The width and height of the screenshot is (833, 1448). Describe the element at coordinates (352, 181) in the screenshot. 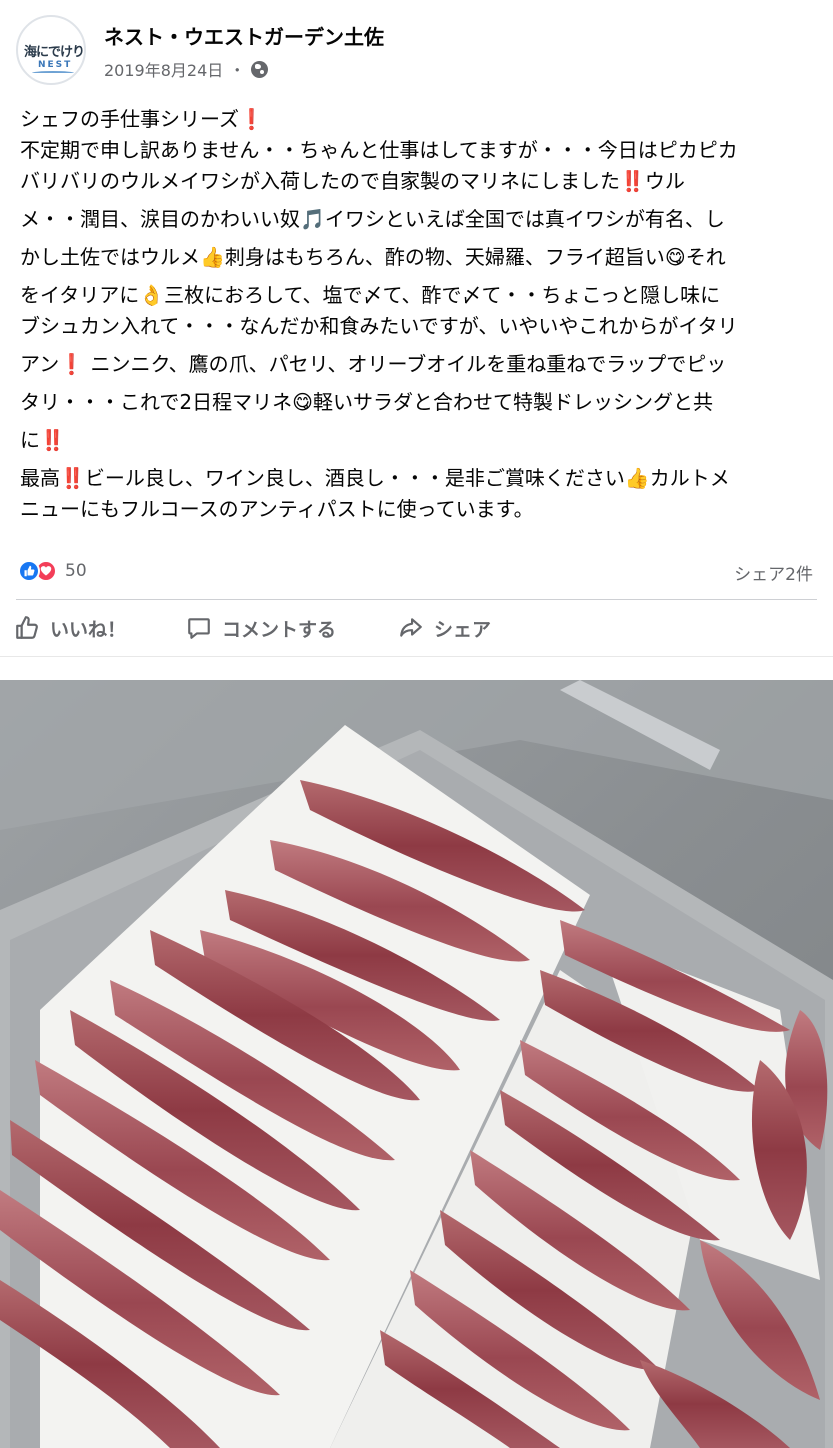

I see `post-line: バリバリのウルメイワシが入荷したので自家製のマリネにしました‼️ウル` at that location.